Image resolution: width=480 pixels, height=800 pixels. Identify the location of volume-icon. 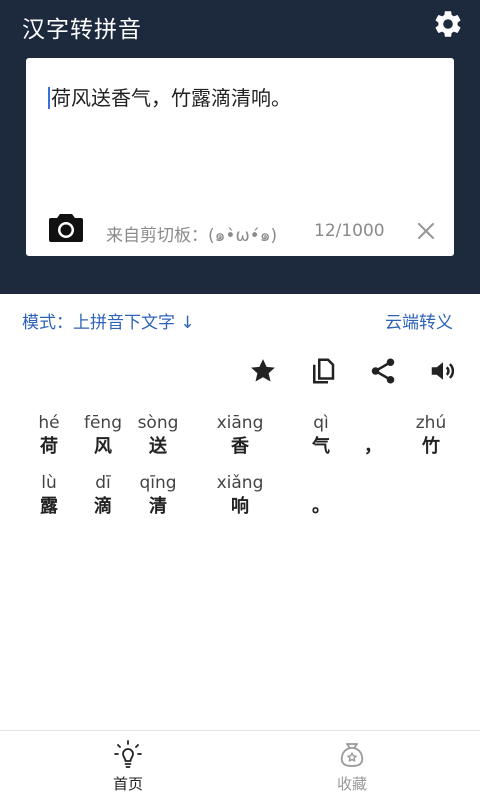
(443, 371).